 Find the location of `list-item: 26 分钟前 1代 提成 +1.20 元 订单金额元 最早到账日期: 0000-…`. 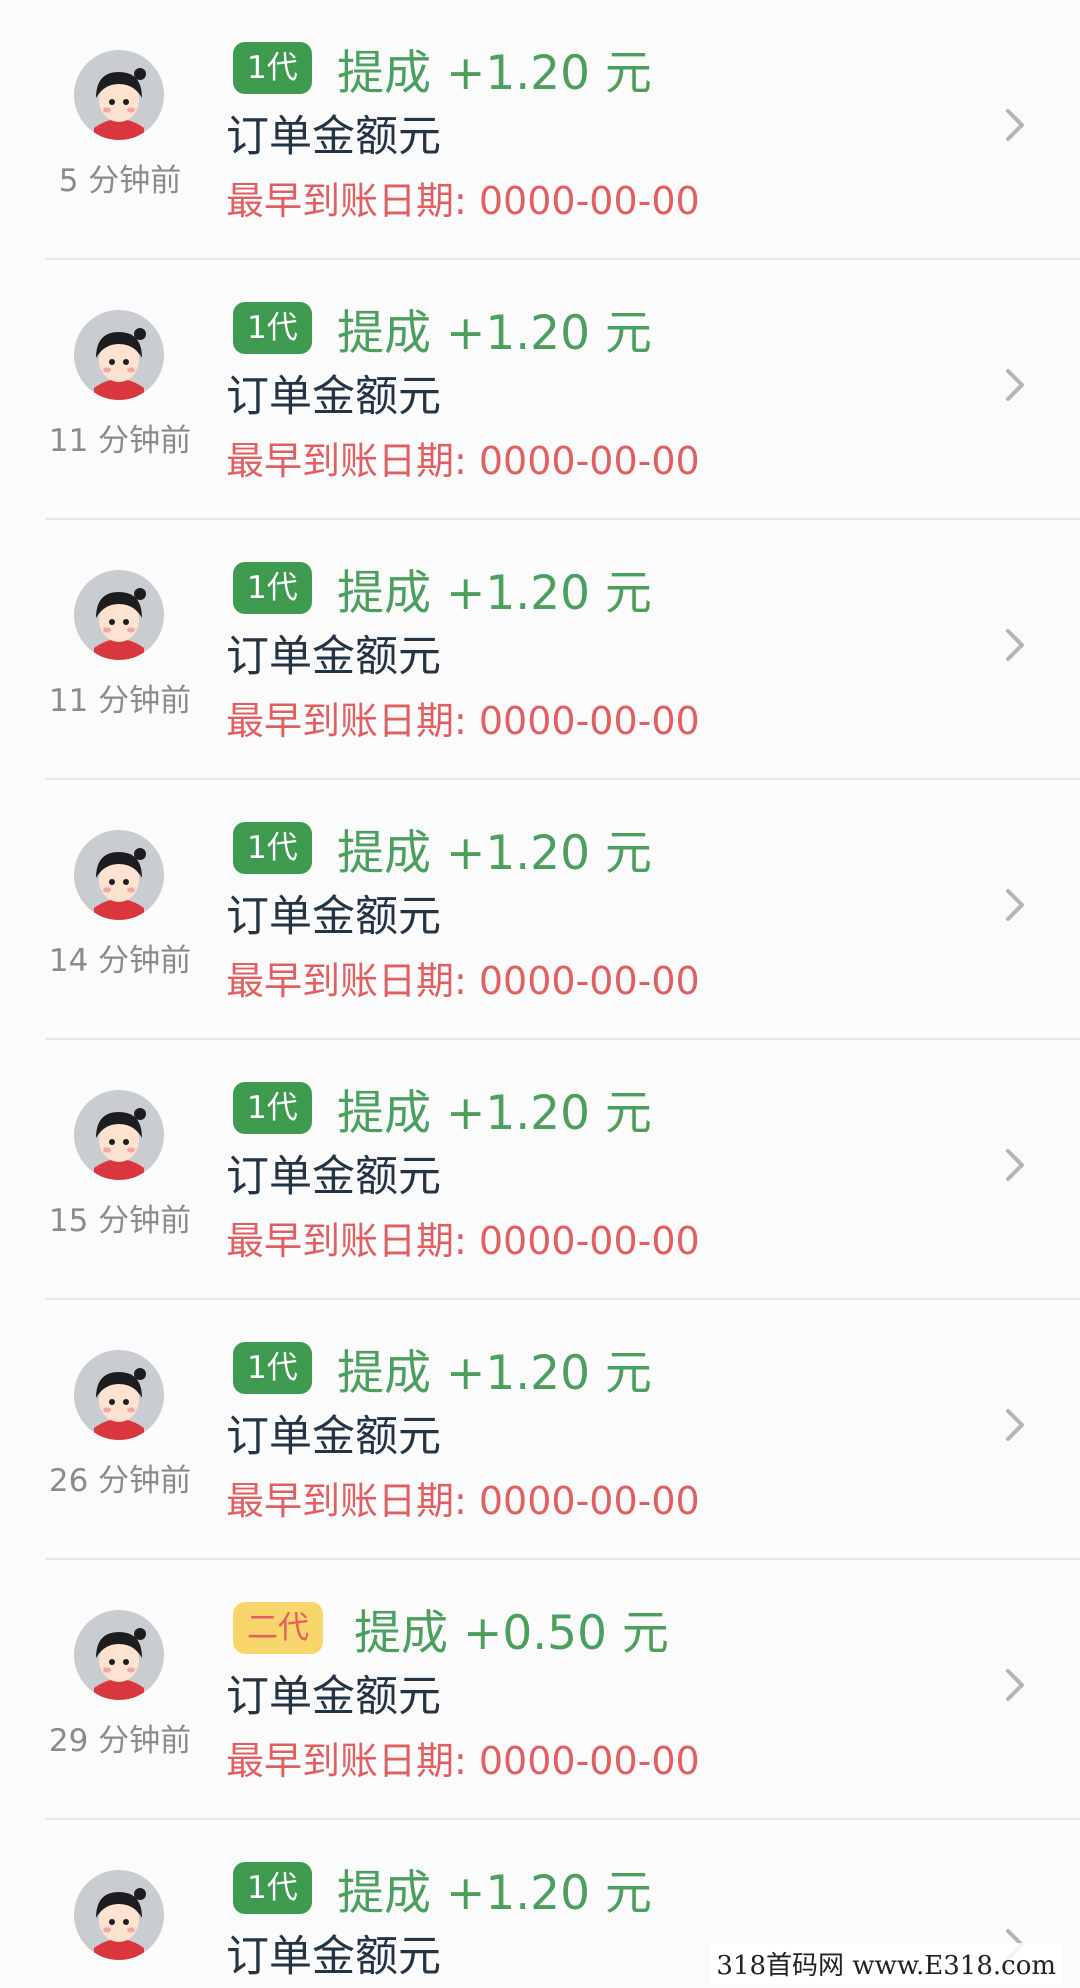

list-item: 26 分钟前 1代 提成 +1.20 元 订单金额元 最早到账日期: 0000-… is located at coordinates (540, 1430).